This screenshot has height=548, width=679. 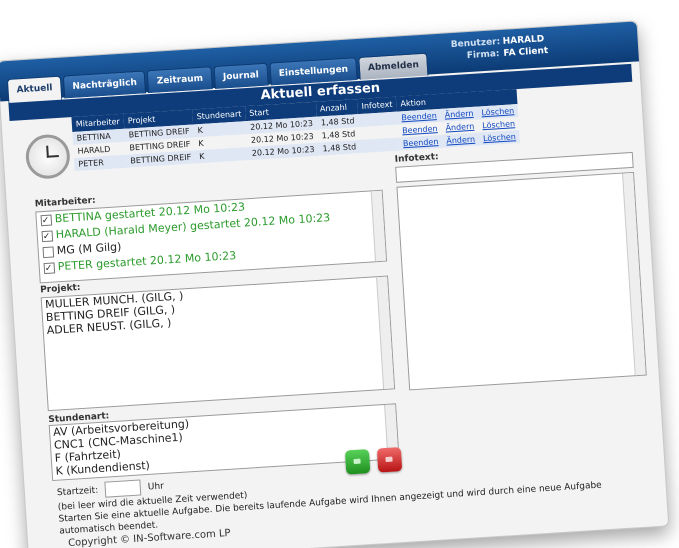 I want to click on mitarbeiter-item-text: MG (M Gilg), so click(x=89, y=249).